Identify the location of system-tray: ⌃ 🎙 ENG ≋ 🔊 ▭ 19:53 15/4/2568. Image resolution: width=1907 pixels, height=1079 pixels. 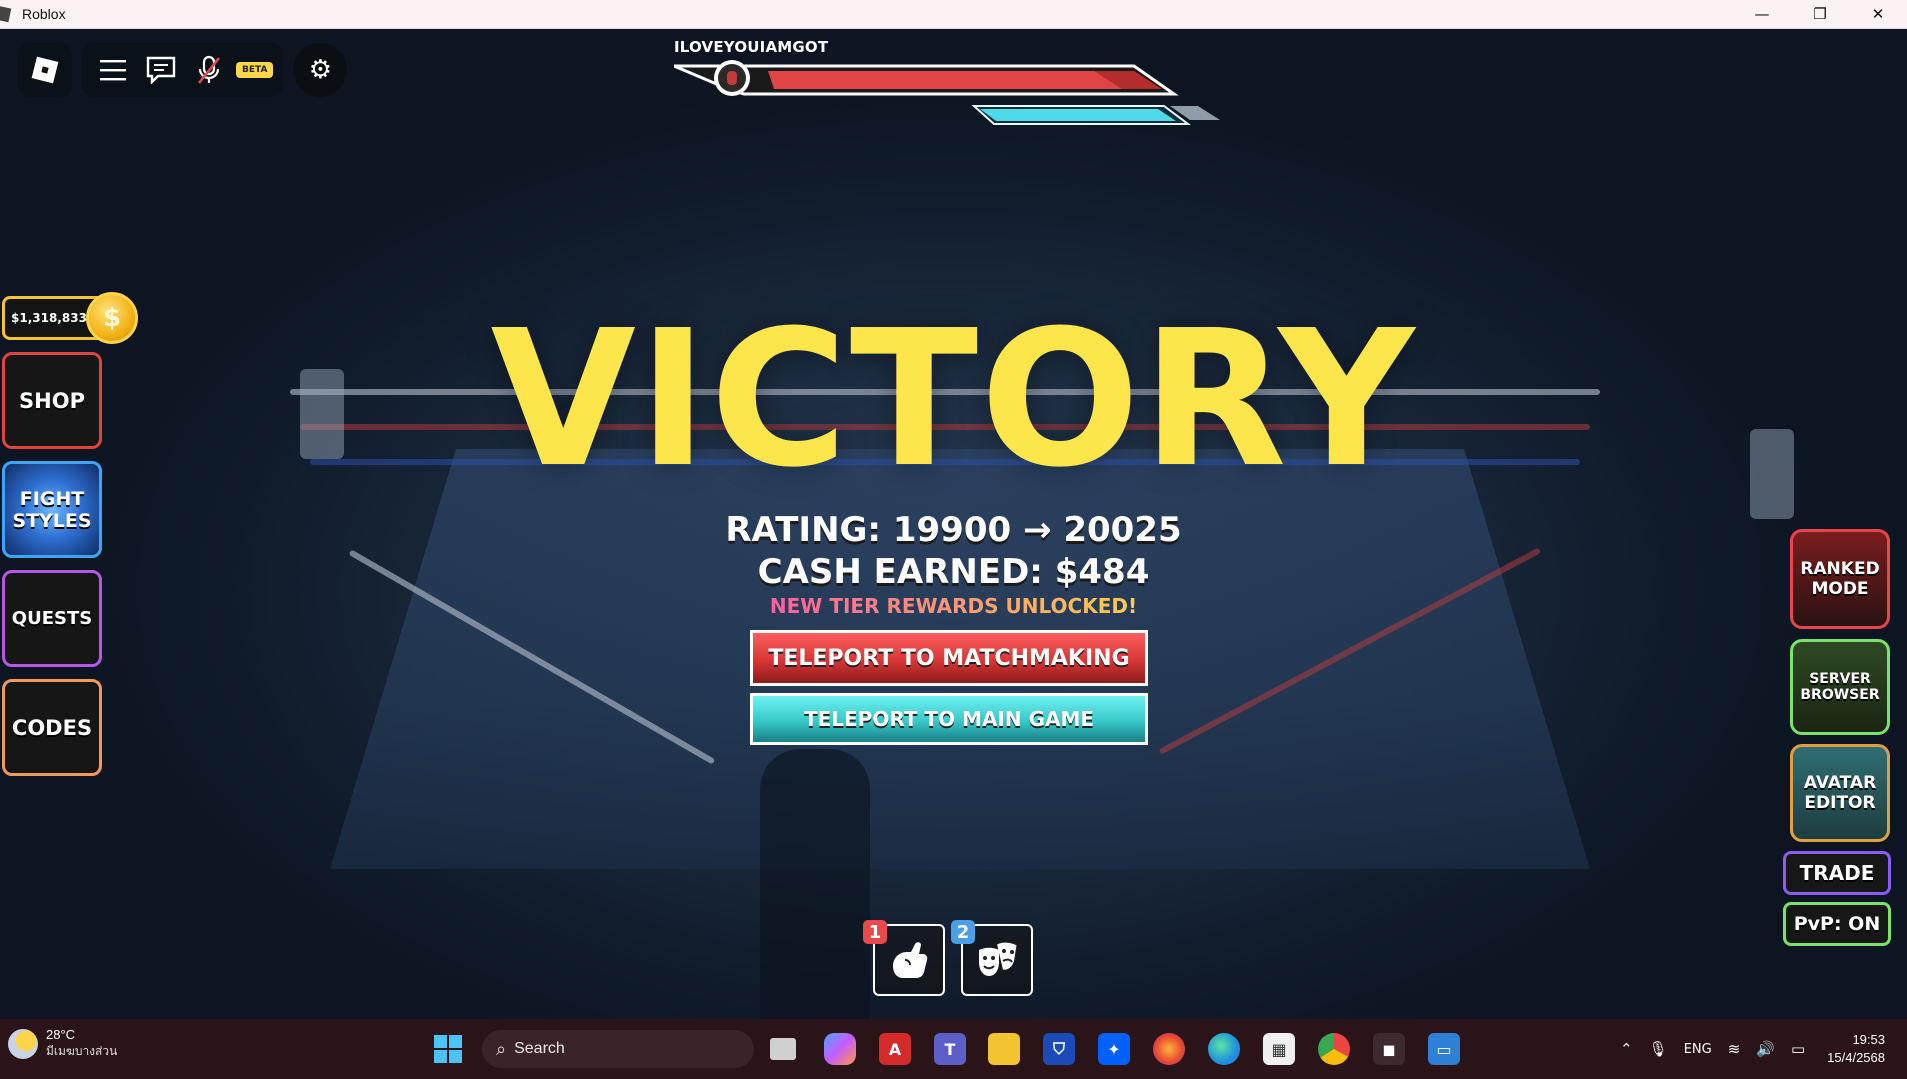
(1759, 1049).